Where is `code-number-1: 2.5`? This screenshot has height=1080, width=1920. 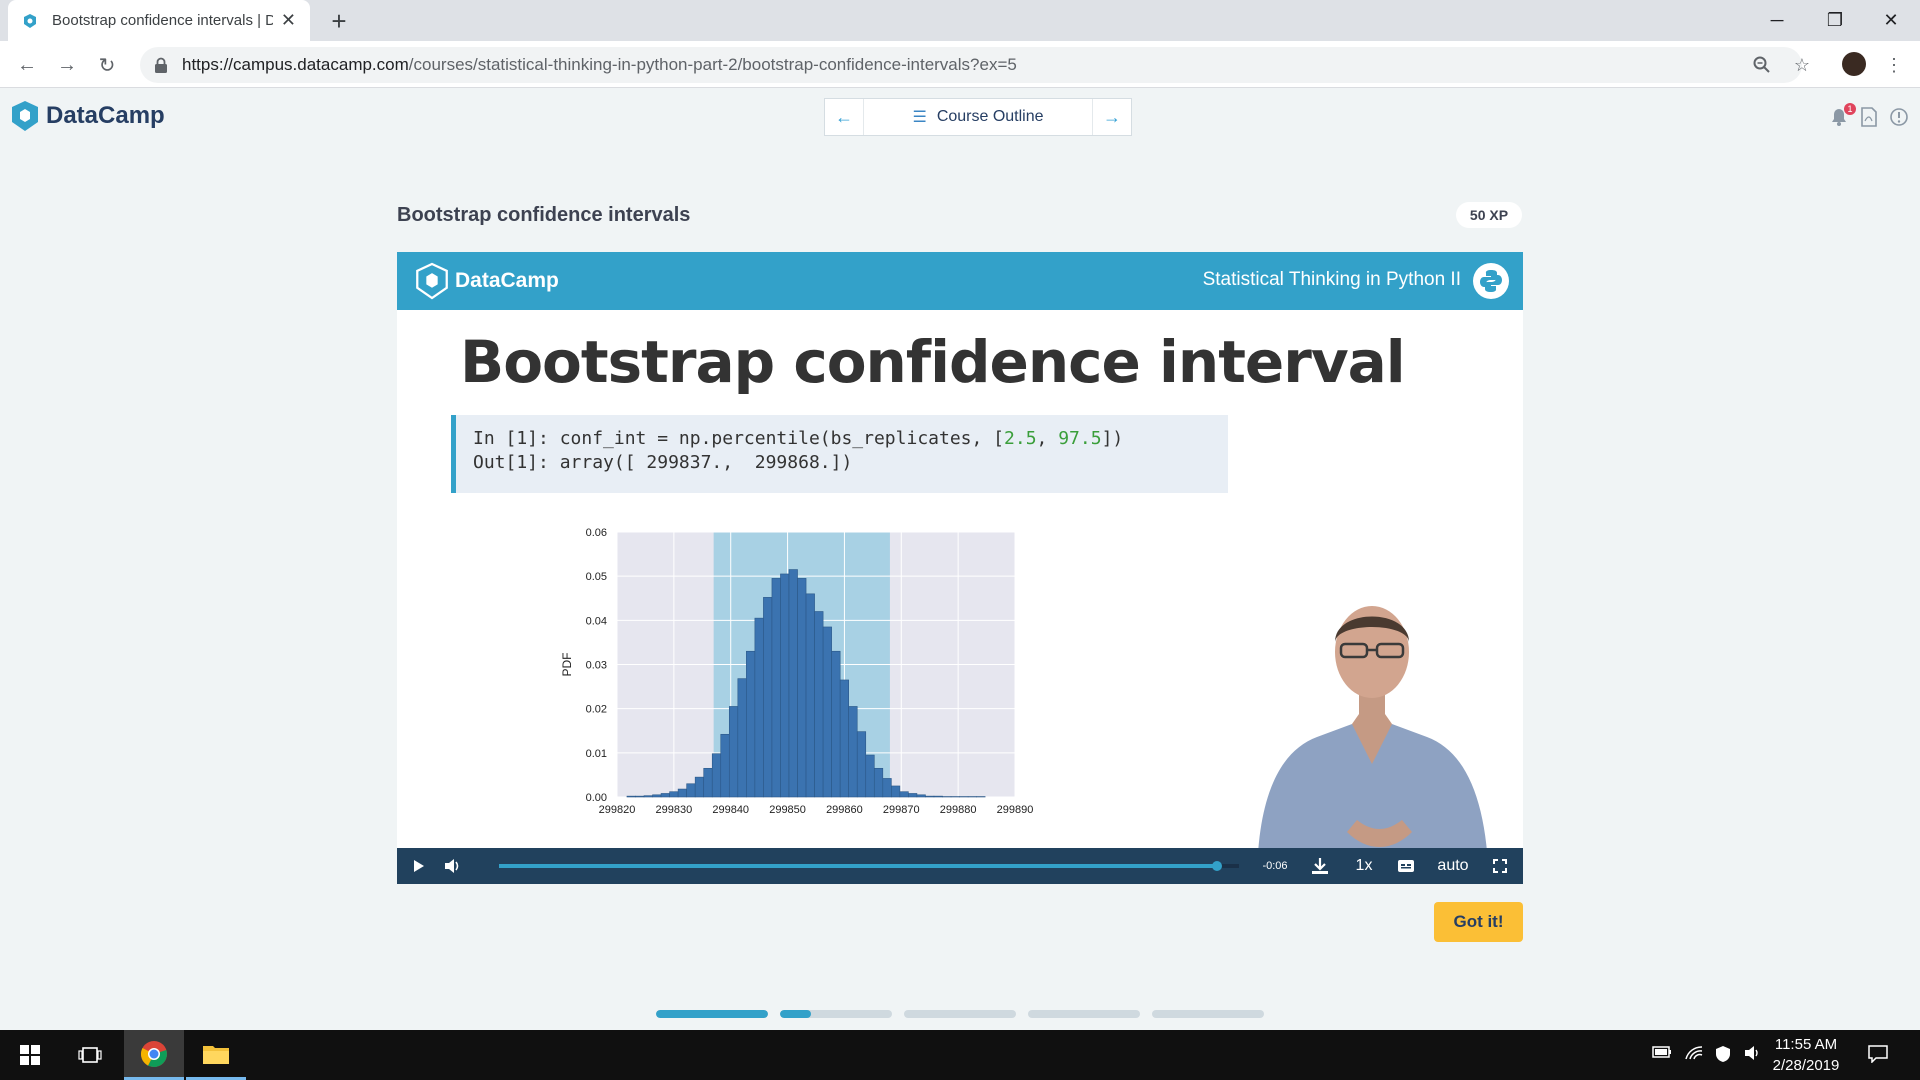 code-number-1: 2.5 is located at coordinates (1020, 438).